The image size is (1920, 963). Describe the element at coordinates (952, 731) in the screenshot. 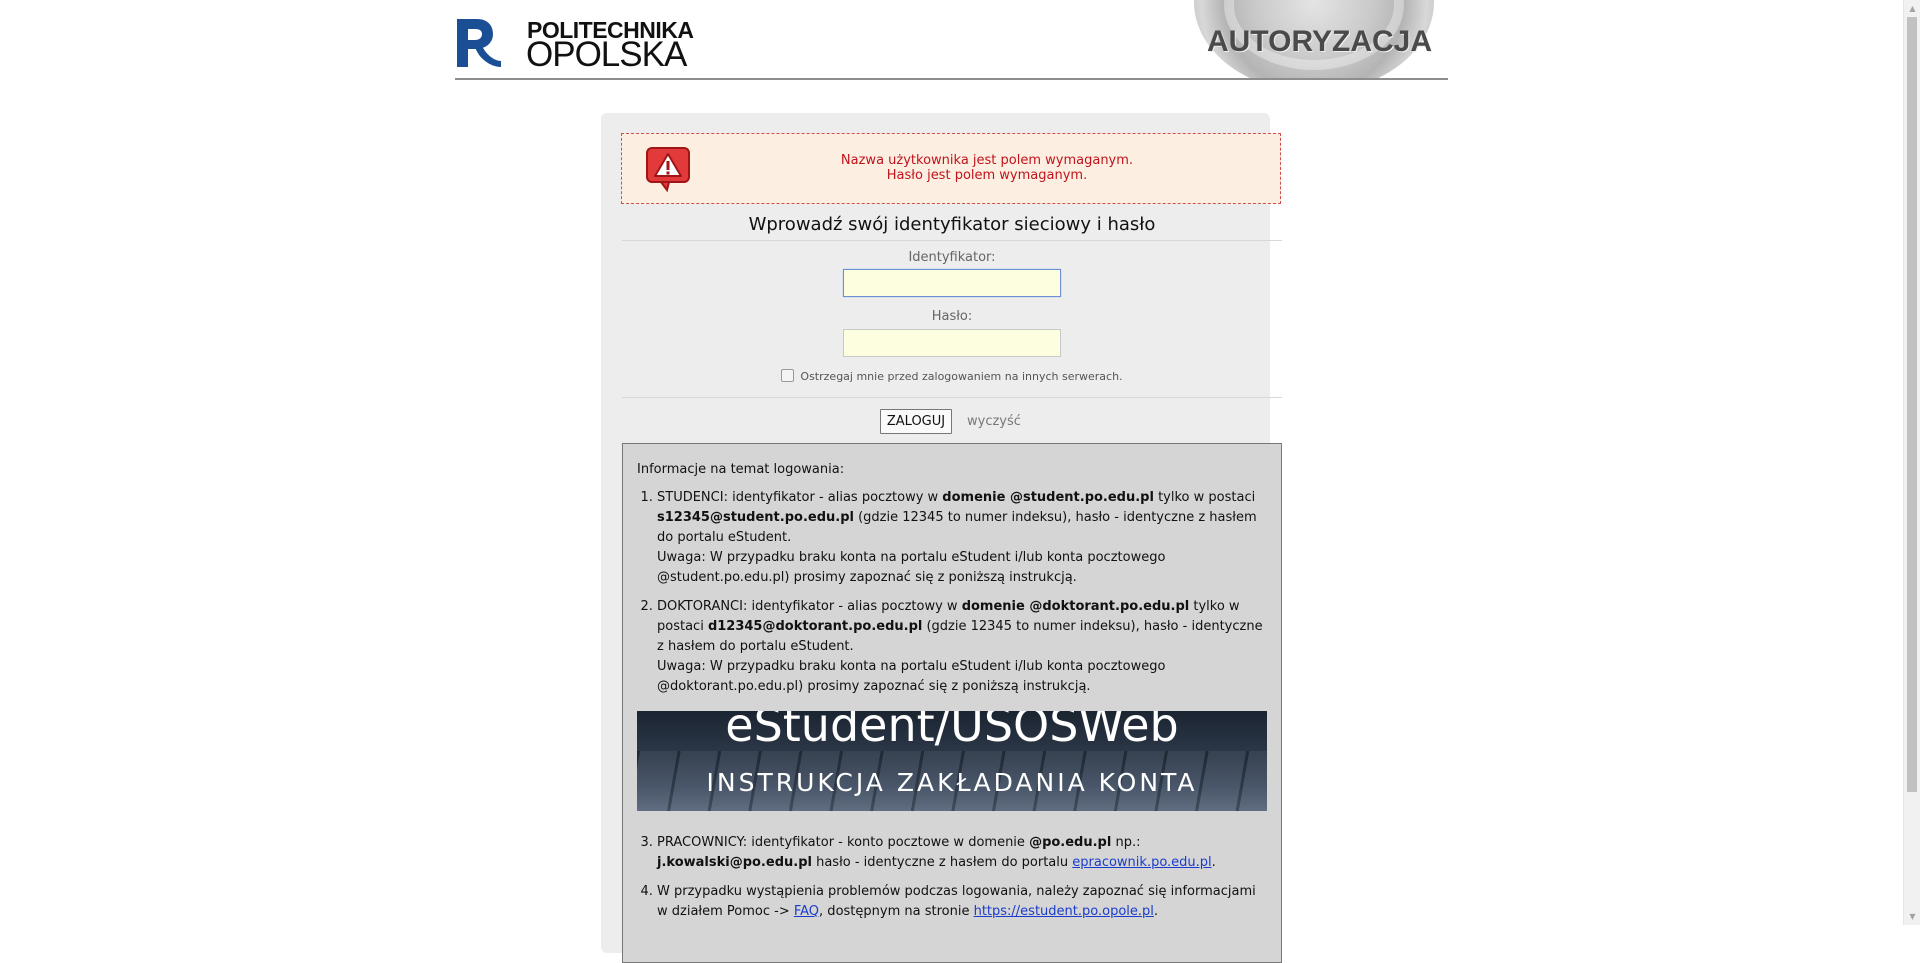

I see `promo-title: eStudent/USOSWeb` at that location.